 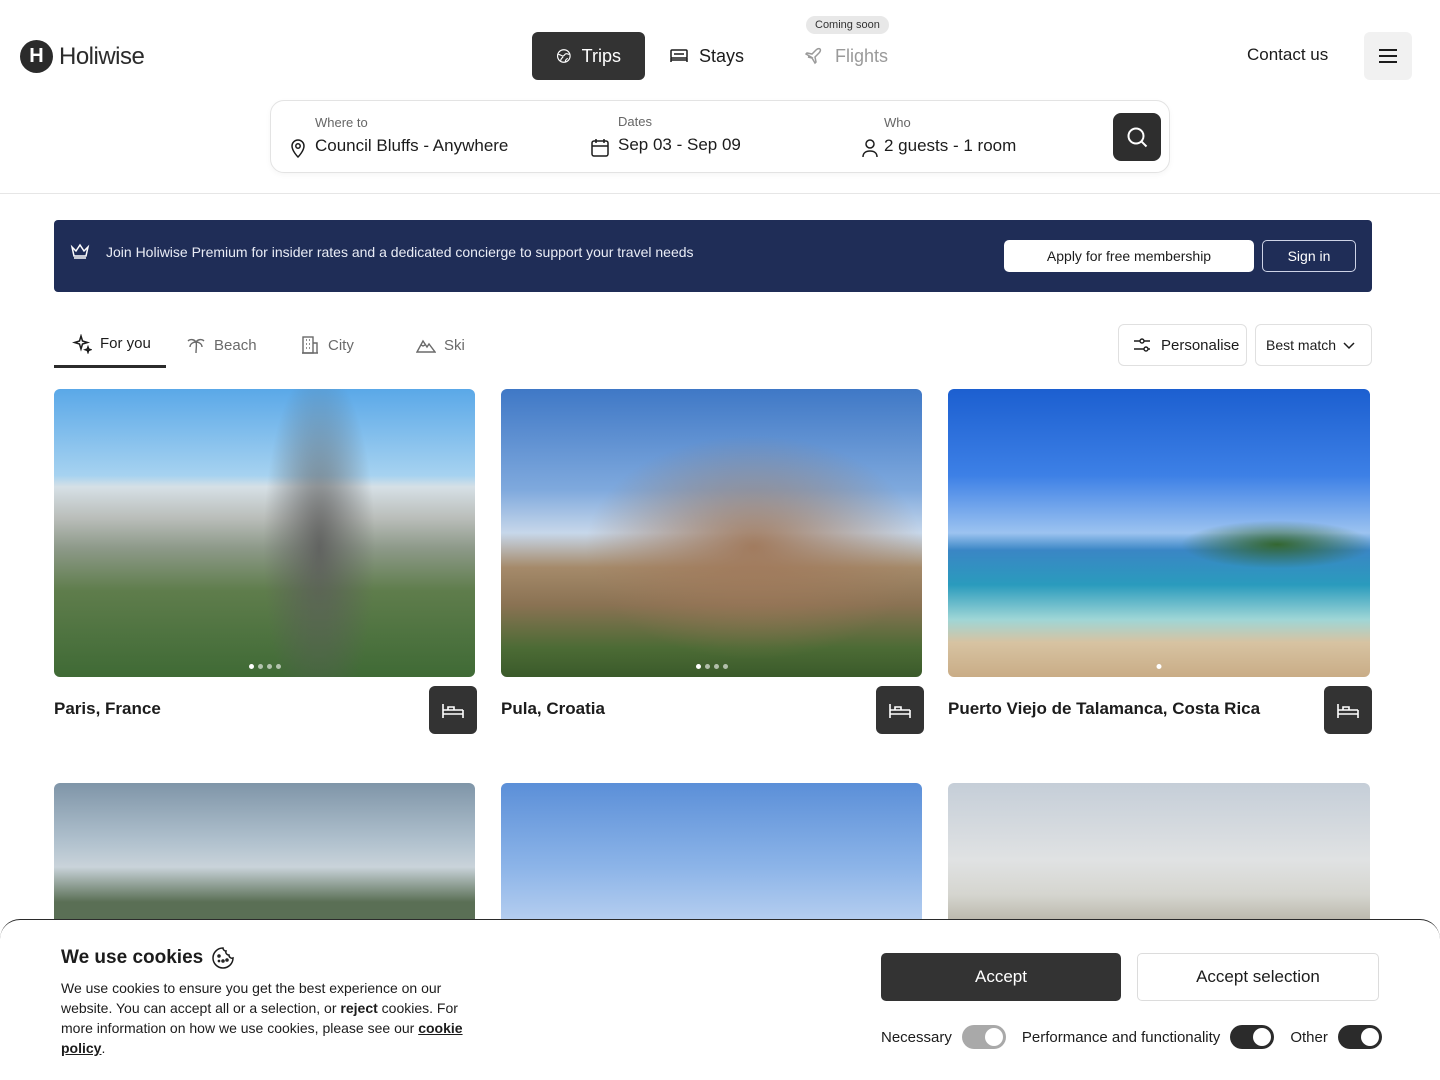 I want to click on calendar-icon, so click(x=600, y=150).